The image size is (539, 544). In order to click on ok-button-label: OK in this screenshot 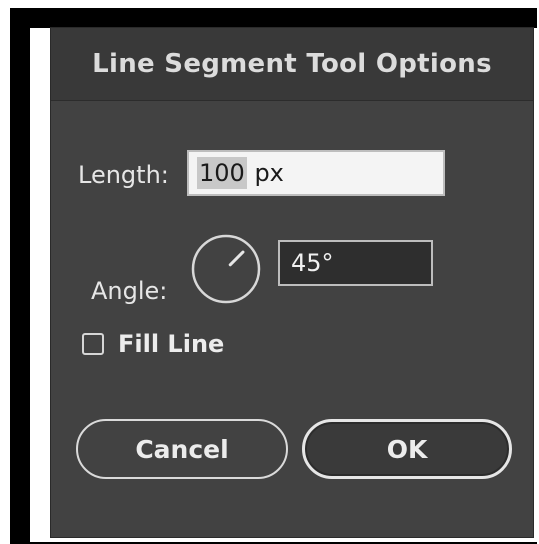, I will do `click(407, 449)`.